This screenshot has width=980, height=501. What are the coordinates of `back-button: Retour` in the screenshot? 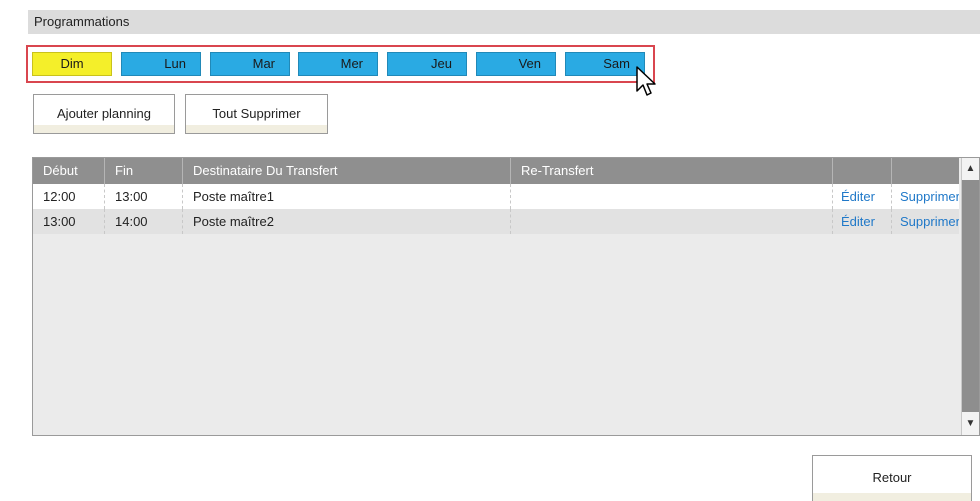 It's located at (892, 478).